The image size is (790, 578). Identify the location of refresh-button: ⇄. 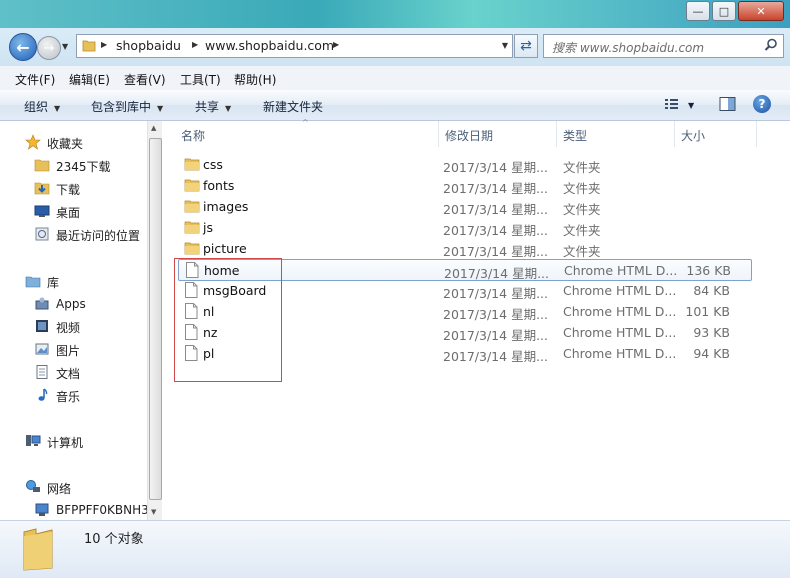
(526, 46).